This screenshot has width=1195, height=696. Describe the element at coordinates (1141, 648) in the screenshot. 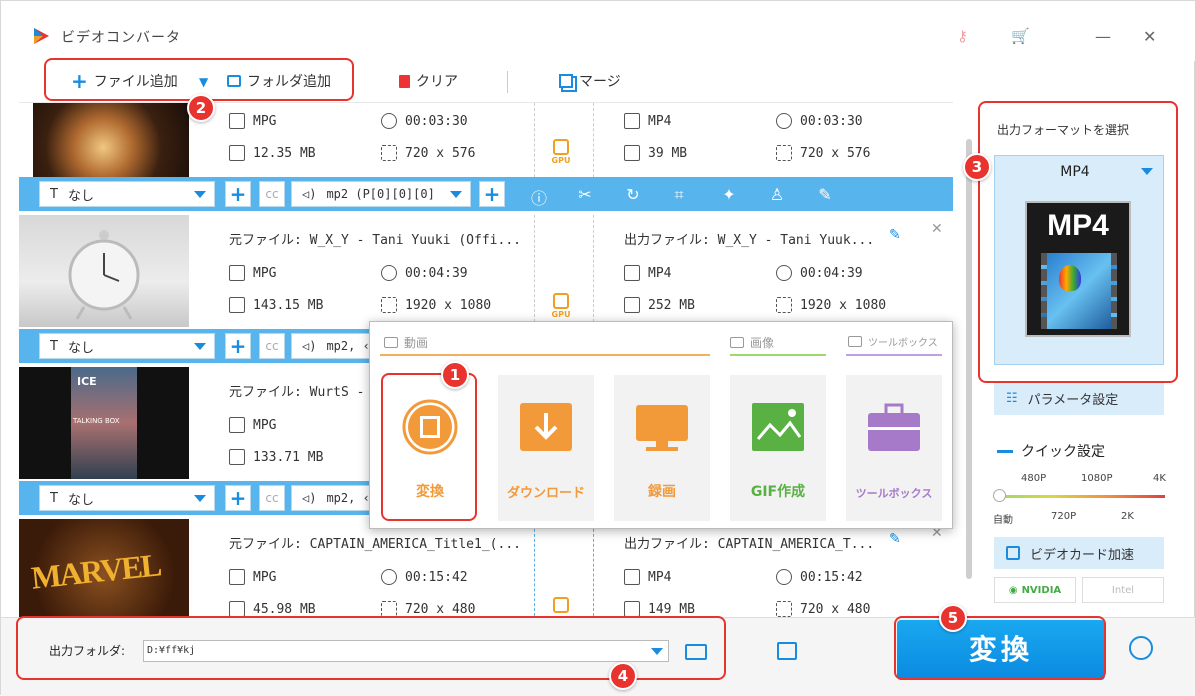

I see `alarm-clock-icon` at that location.